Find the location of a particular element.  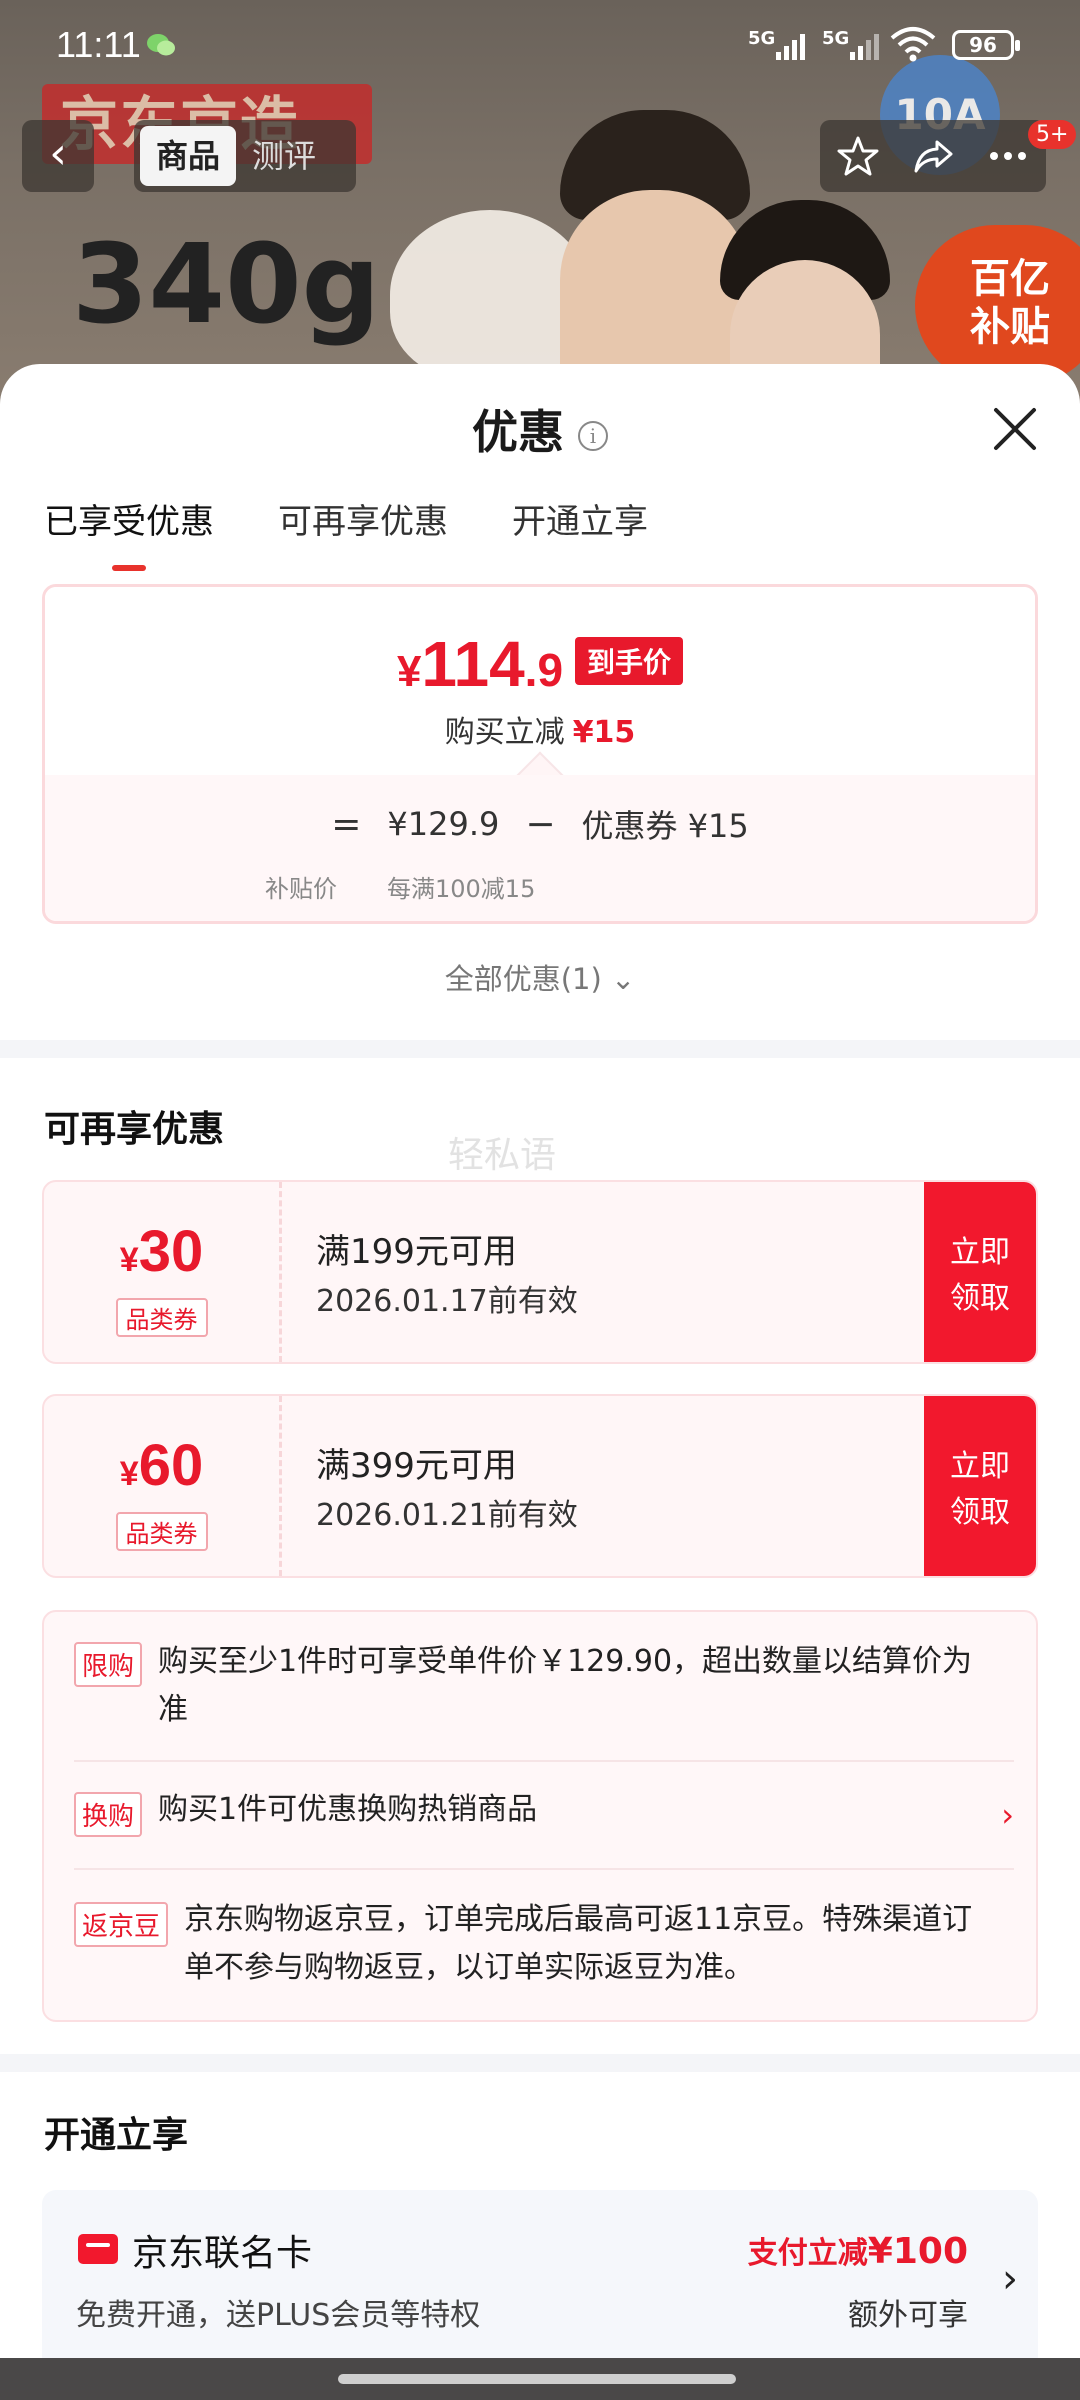

signal-bars-1-icon is located at coordinates (790, 45).